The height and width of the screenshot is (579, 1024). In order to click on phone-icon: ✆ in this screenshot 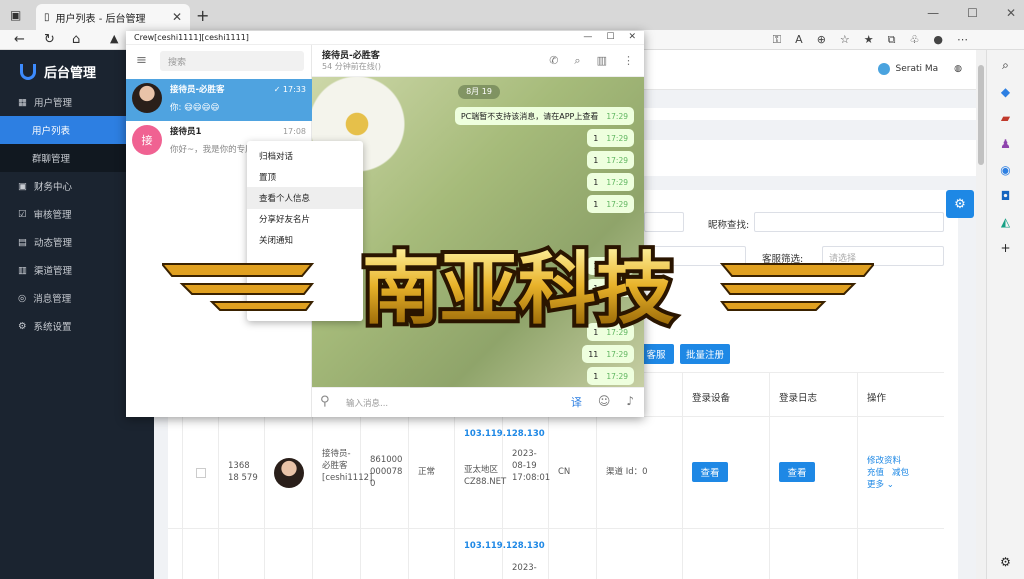, I will do `click(553, 61)`.